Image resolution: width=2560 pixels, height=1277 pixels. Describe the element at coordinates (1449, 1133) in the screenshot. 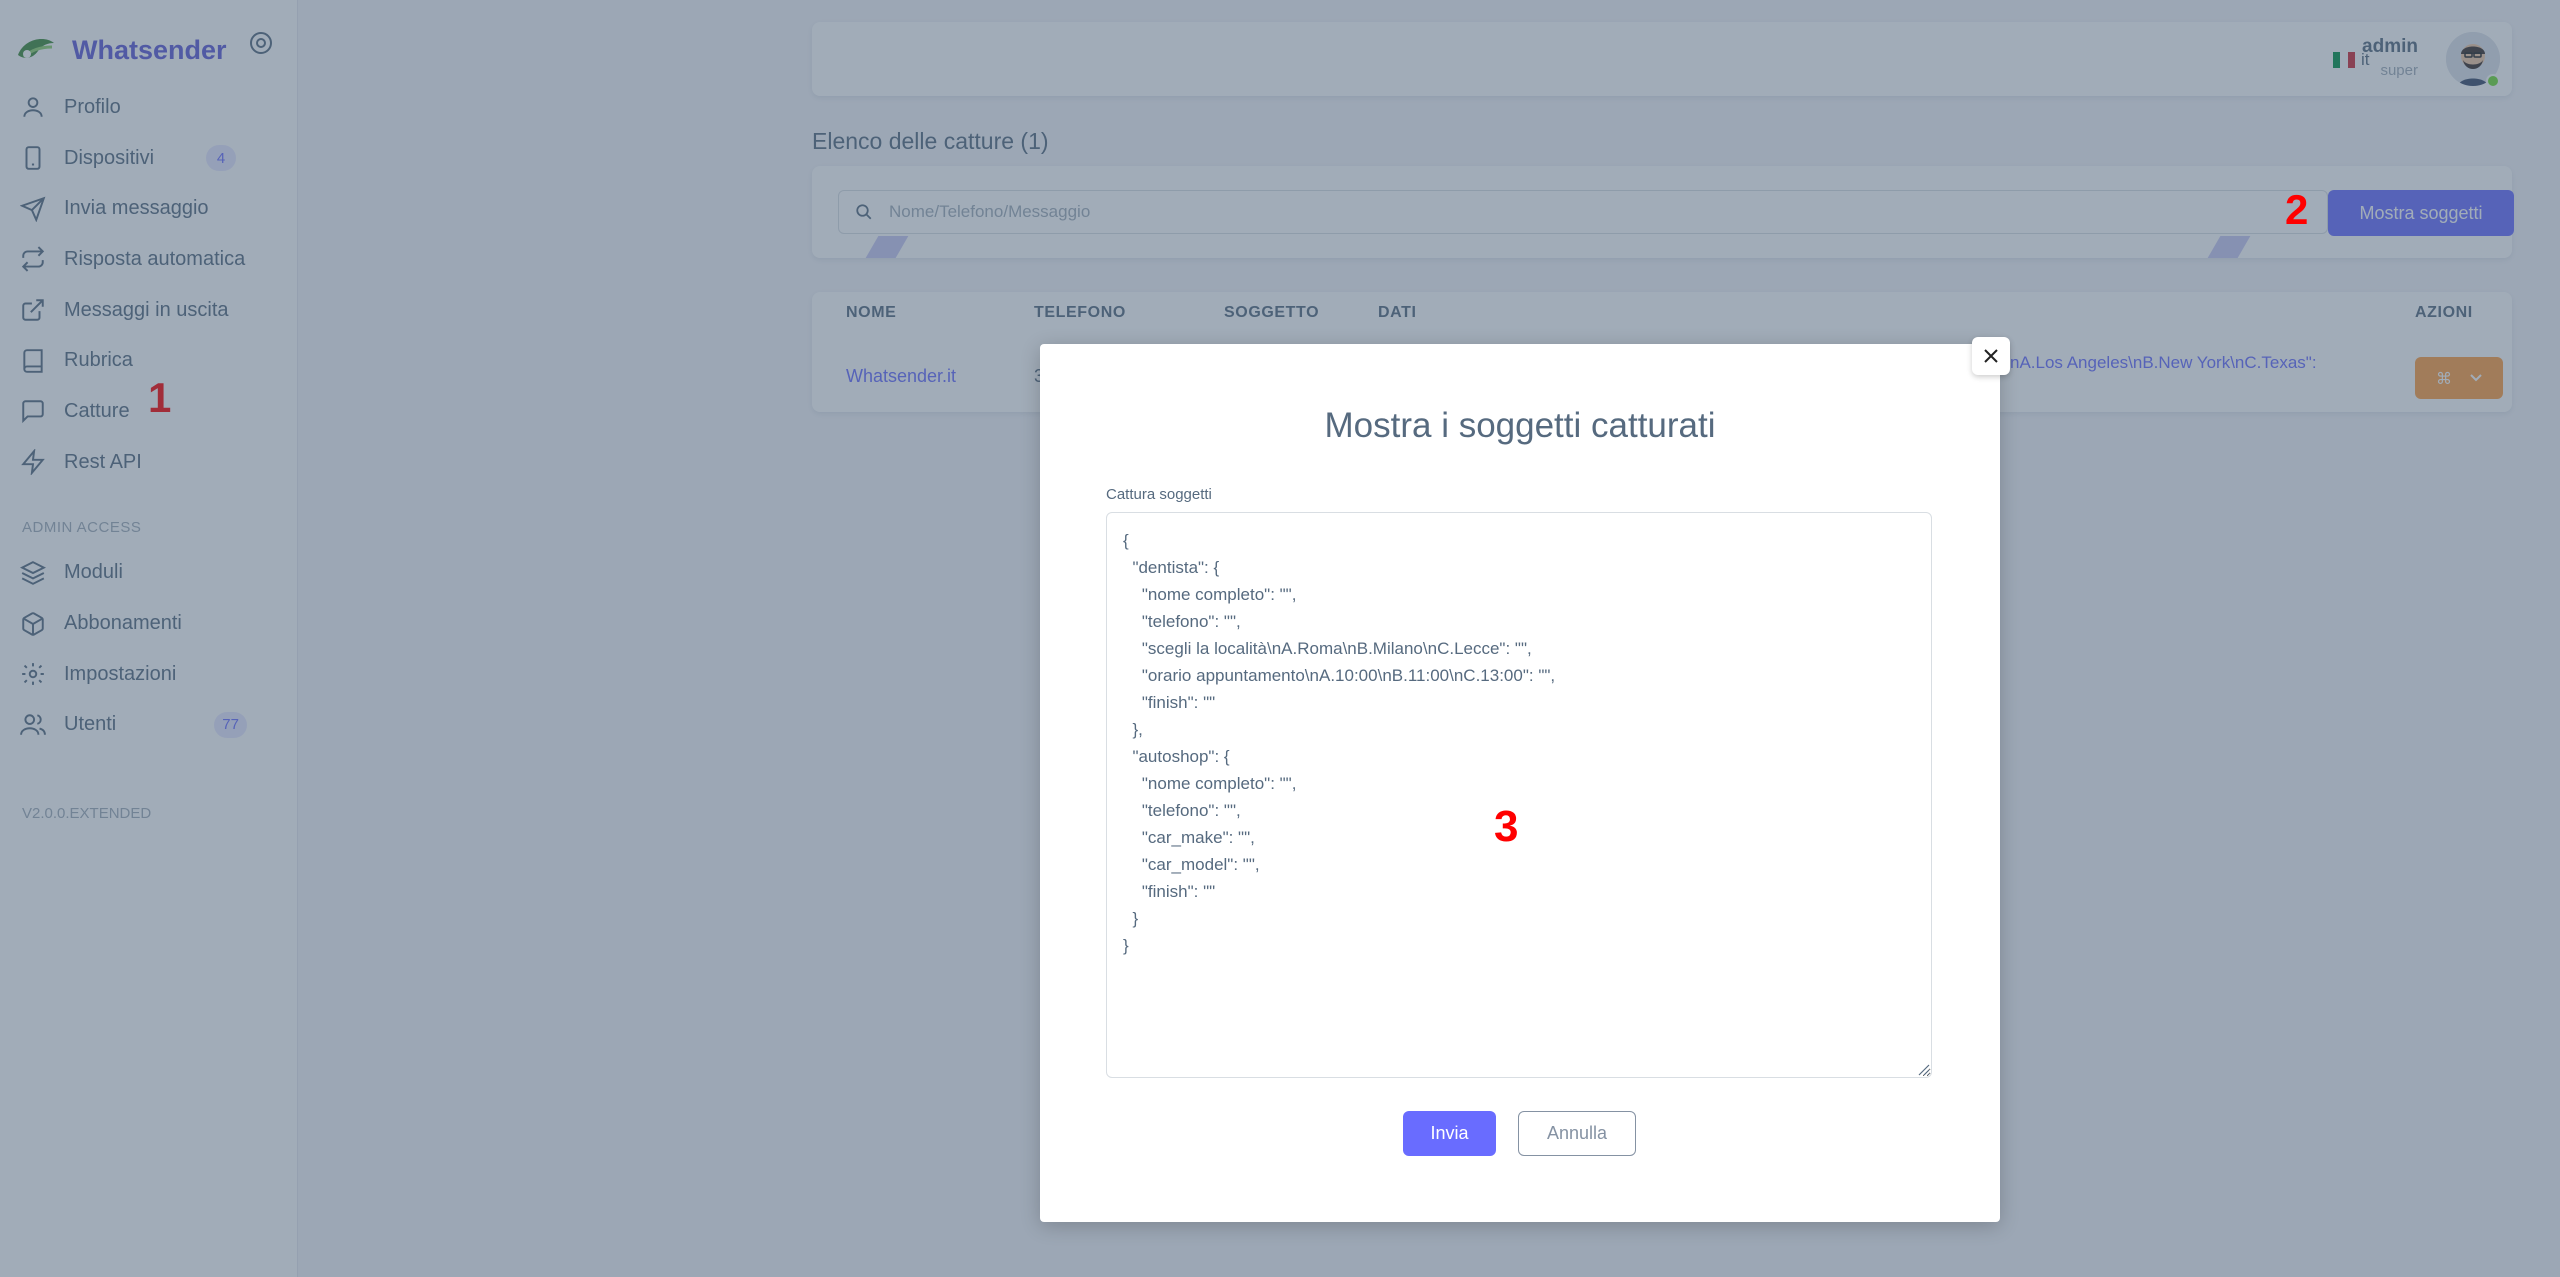

I see `submit-button: Invia` at that location.